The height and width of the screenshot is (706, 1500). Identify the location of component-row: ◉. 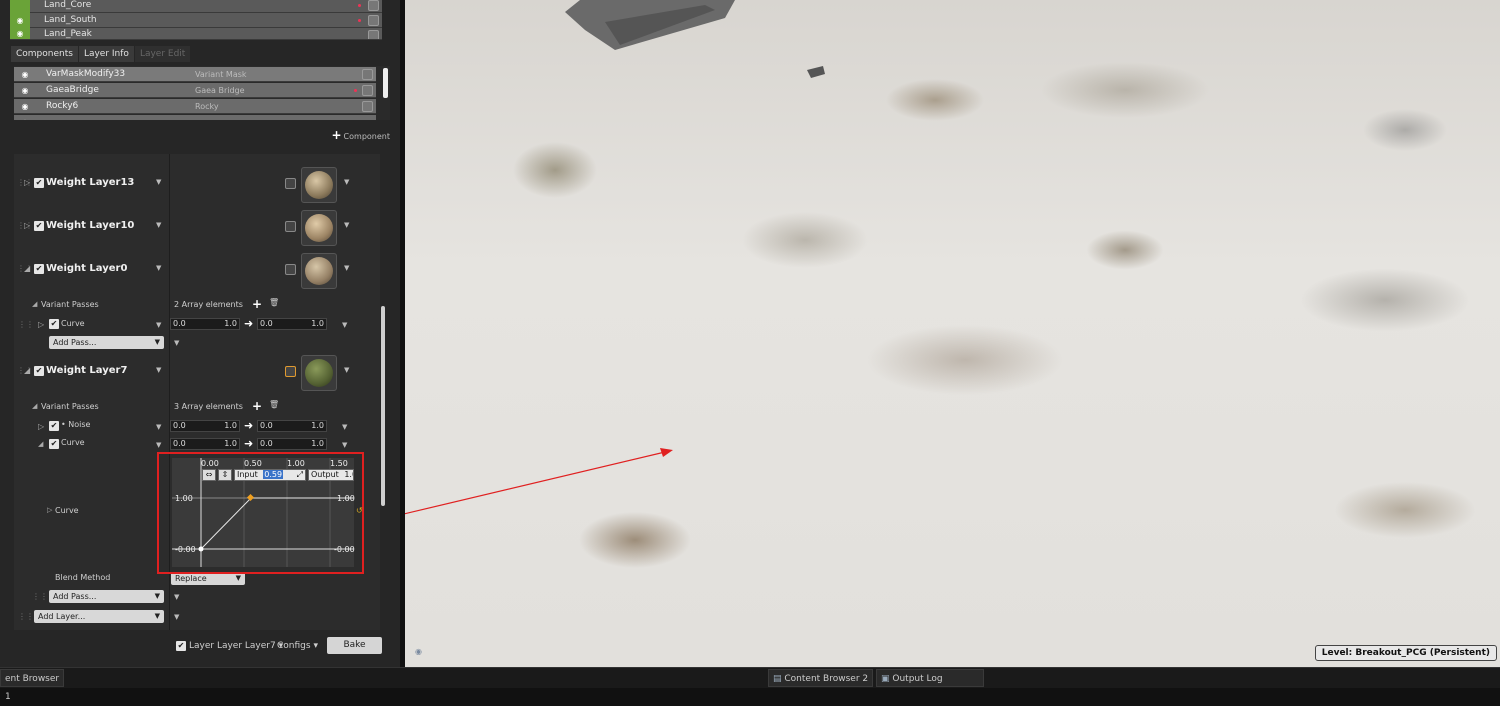
(195, 117).